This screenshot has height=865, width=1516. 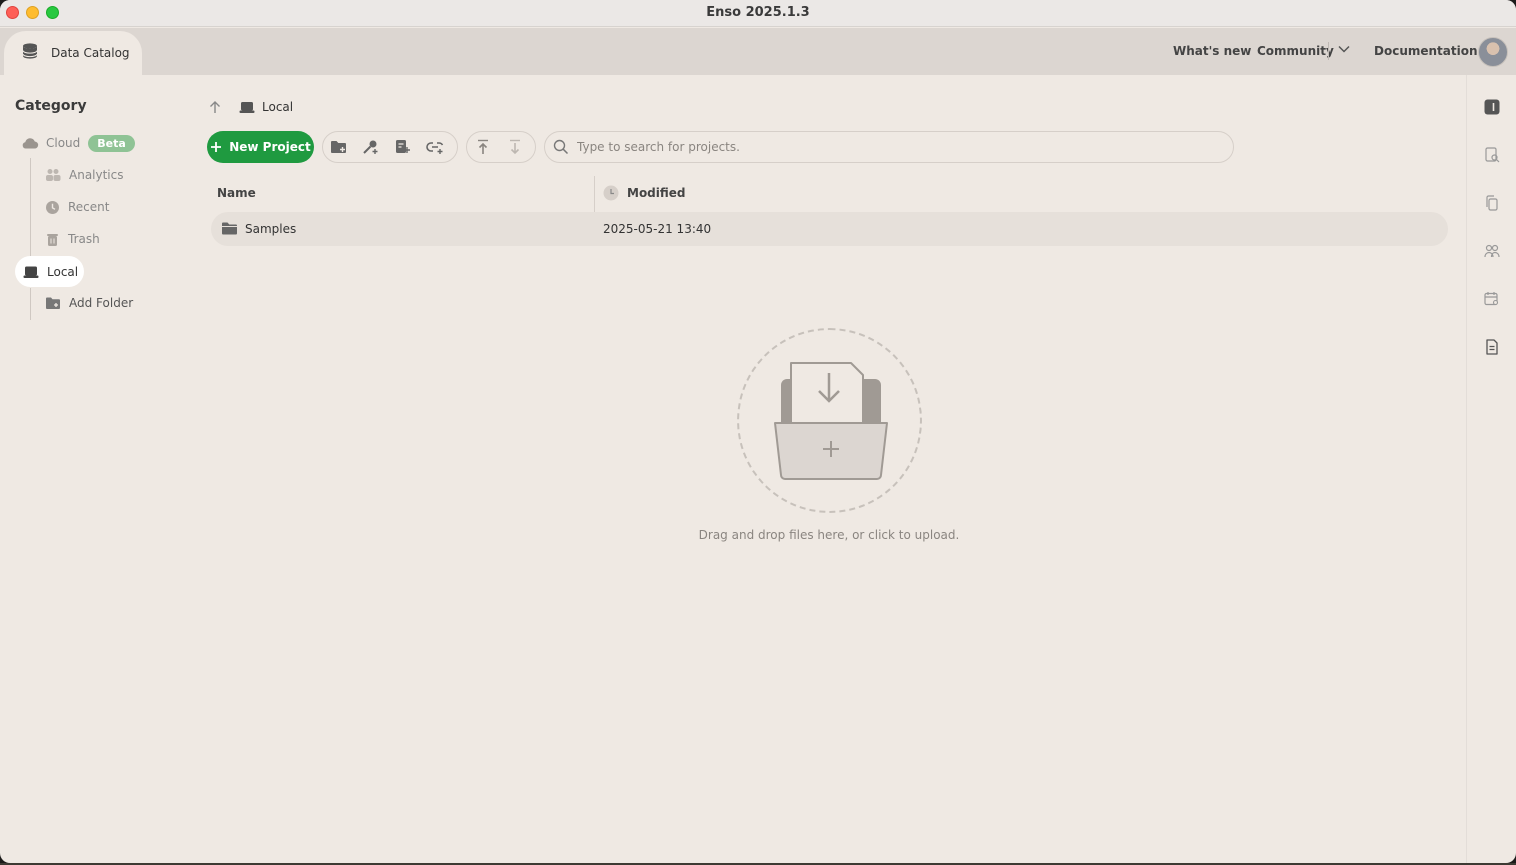 What do you see at coordinates (877, 147) in the screenshot?
I see `search-input` at bounding box center [877, 147].